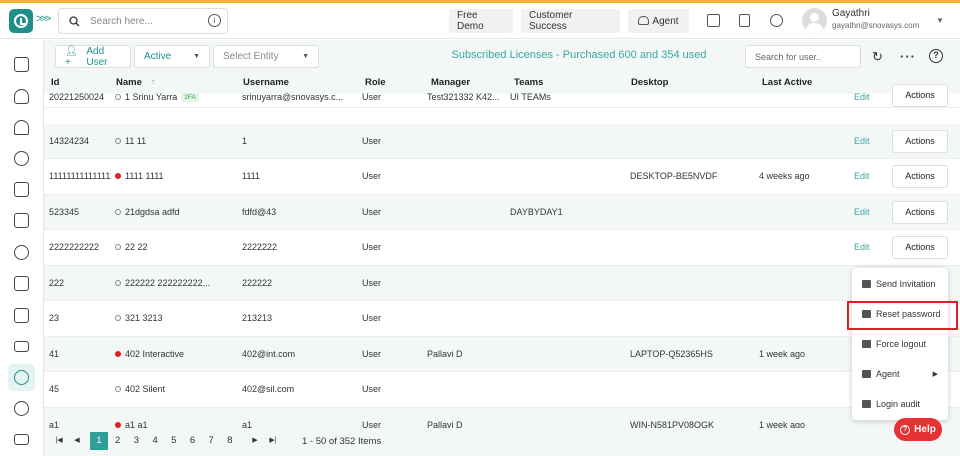  I want to click on lightbulb-icon, so click(21, 96).